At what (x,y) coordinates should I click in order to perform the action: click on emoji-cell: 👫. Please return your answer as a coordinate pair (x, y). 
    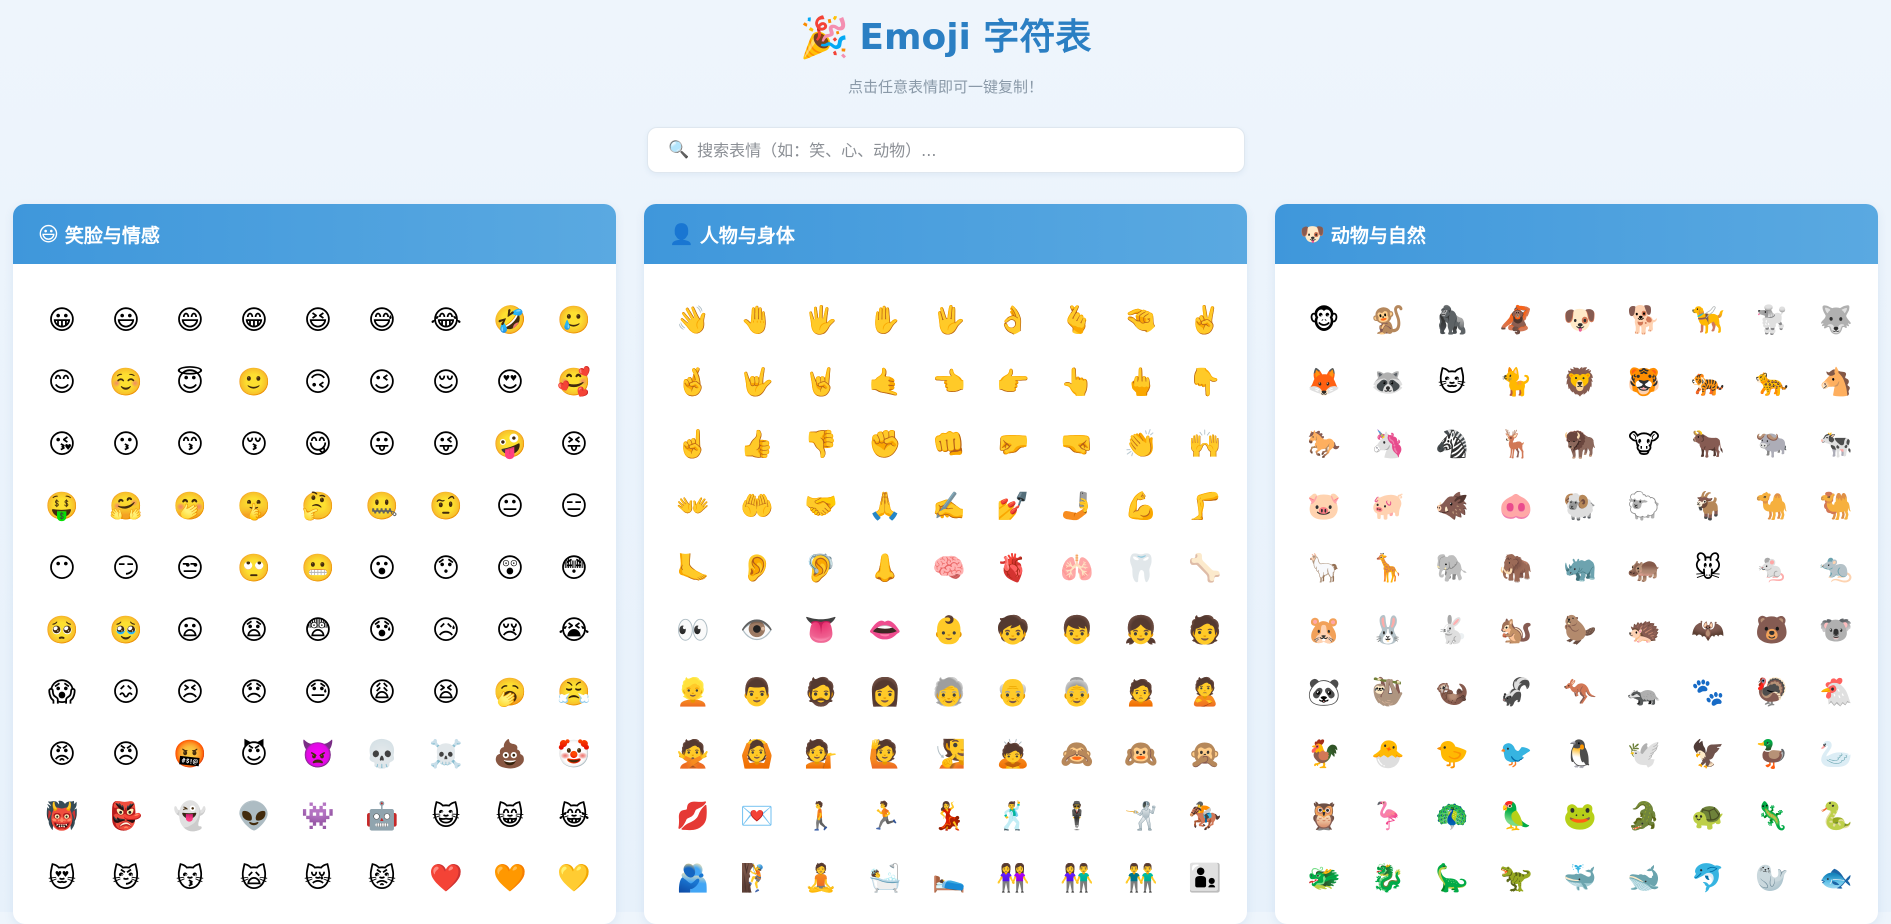
    Looking at the image, I should click on (1077, 878).